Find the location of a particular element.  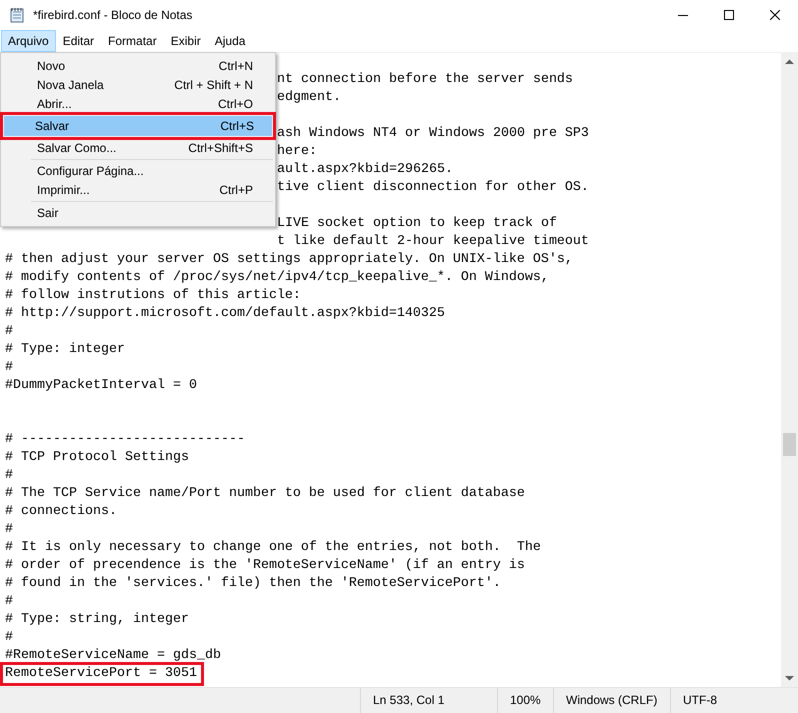

text-line: #DummyPacketInterval = 0 is located at coordinates (101, 386).